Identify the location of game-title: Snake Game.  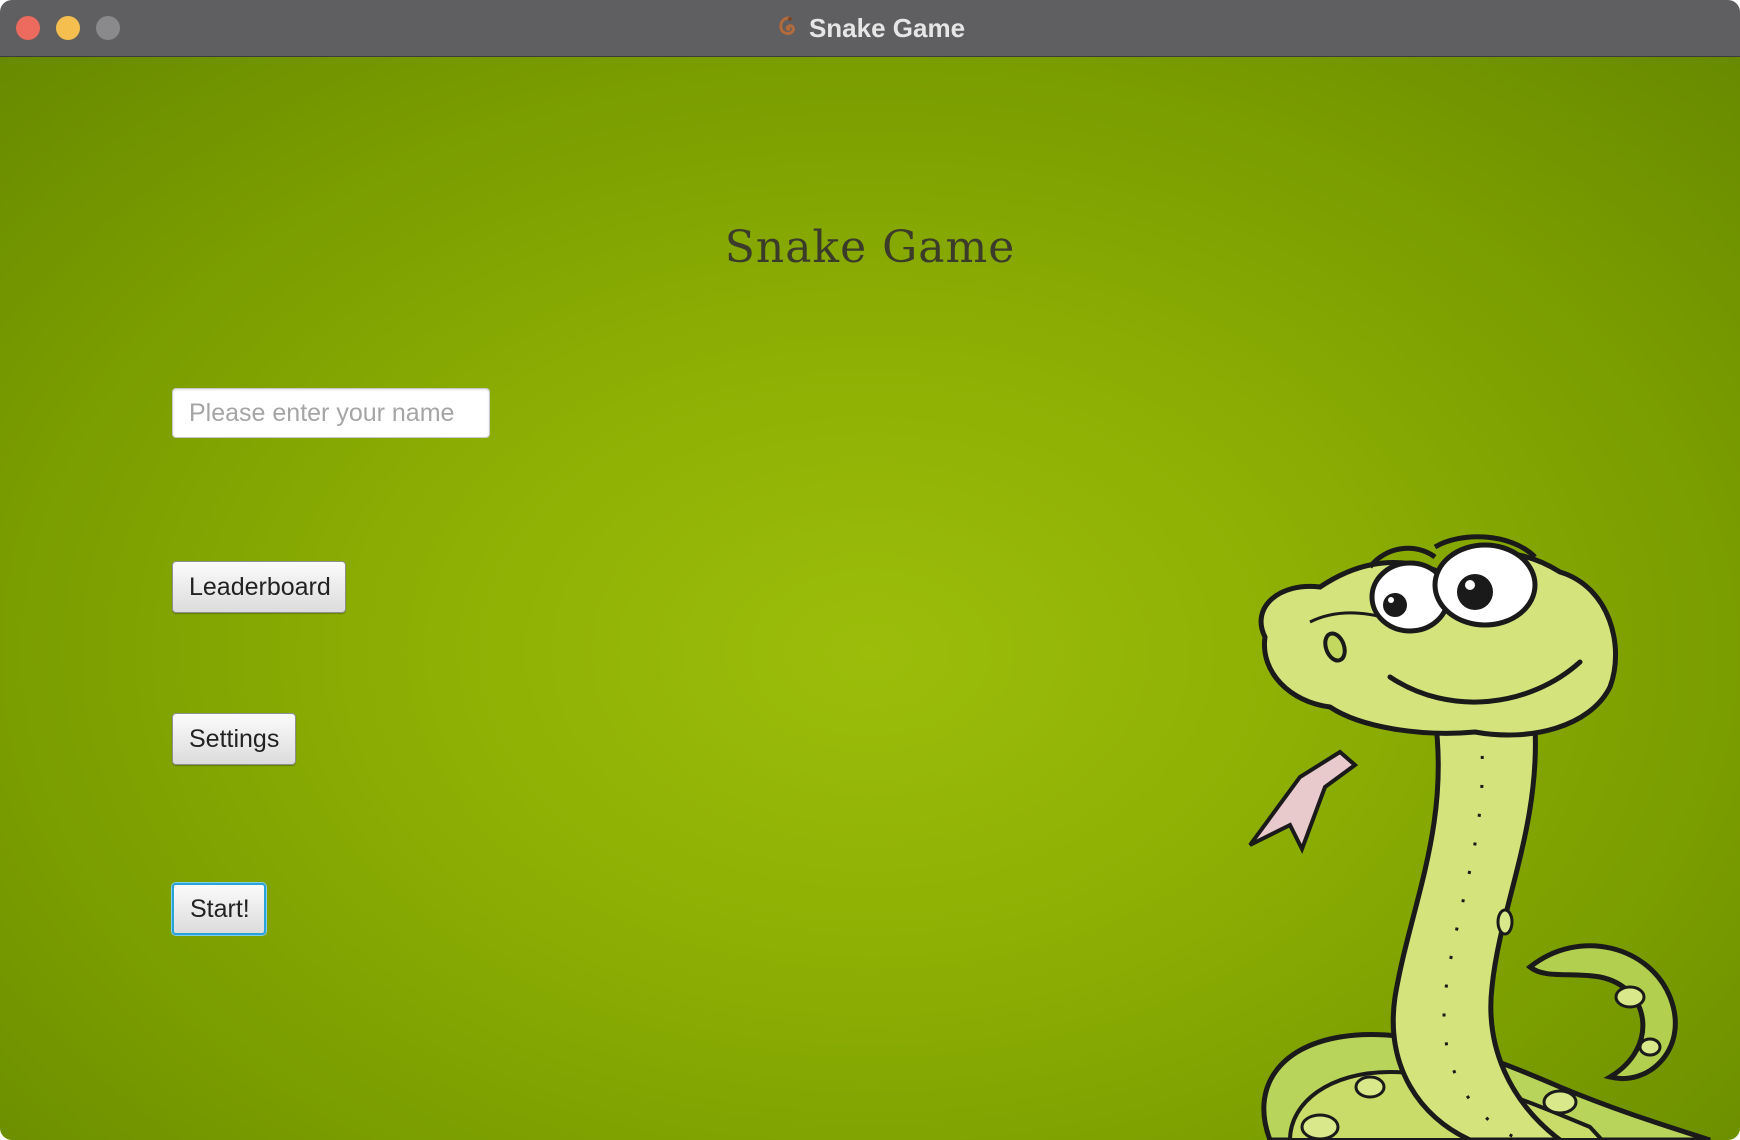
(870, 247).